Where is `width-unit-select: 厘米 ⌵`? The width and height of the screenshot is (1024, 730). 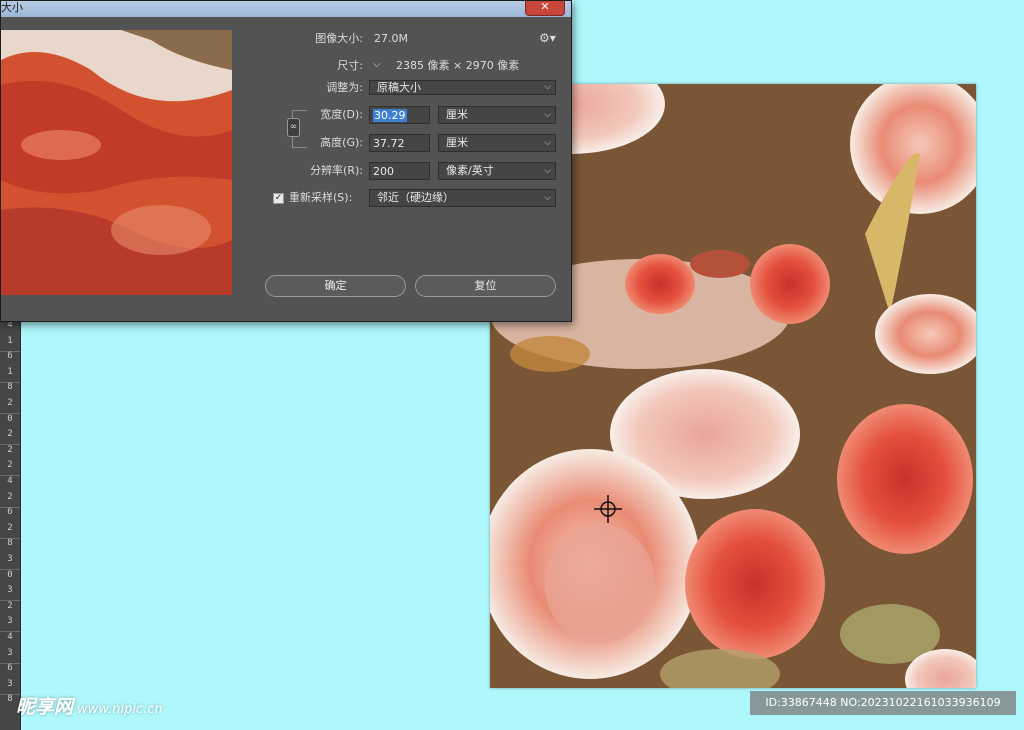
width-unit-select: 厘米 ⌵ is located at coordinates (497, 115).